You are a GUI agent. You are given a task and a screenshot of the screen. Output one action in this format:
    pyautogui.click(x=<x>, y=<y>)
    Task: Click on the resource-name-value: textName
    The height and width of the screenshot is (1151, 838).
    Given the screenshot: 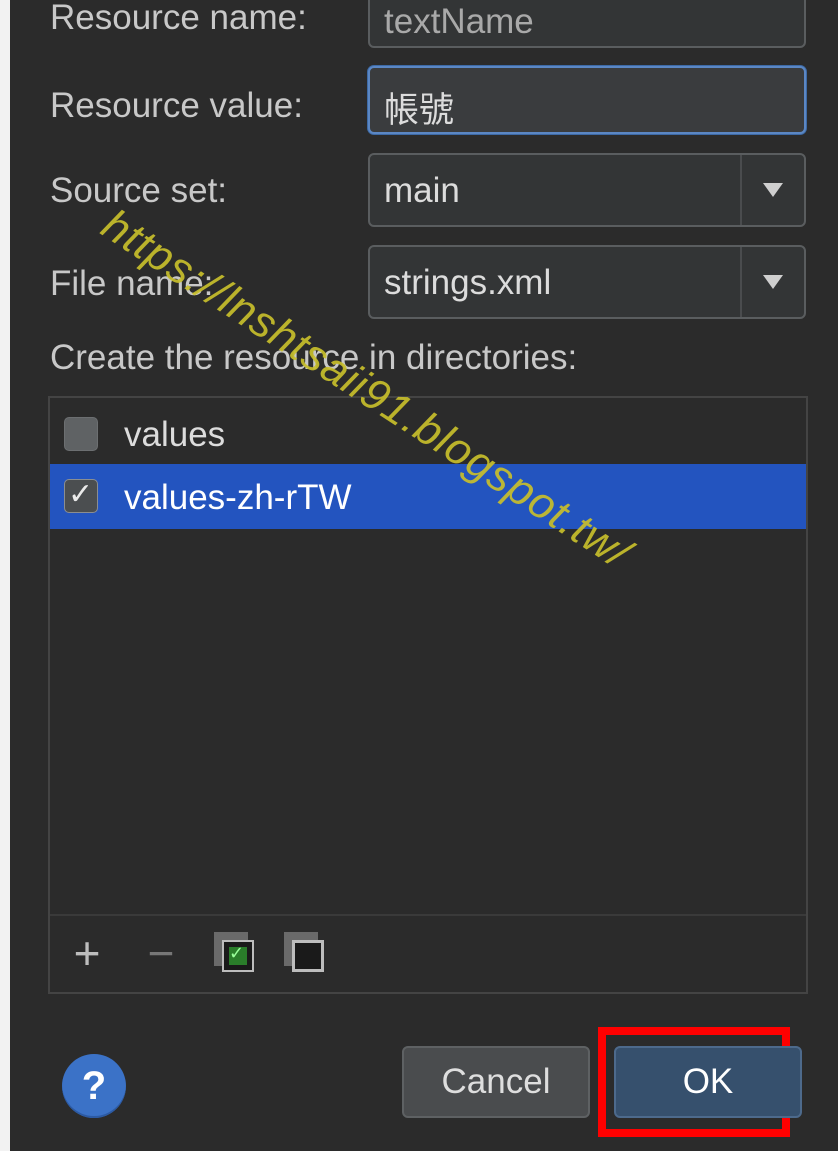 What is the action you would take?
    pyautogui.click(x=459, y=21)
    